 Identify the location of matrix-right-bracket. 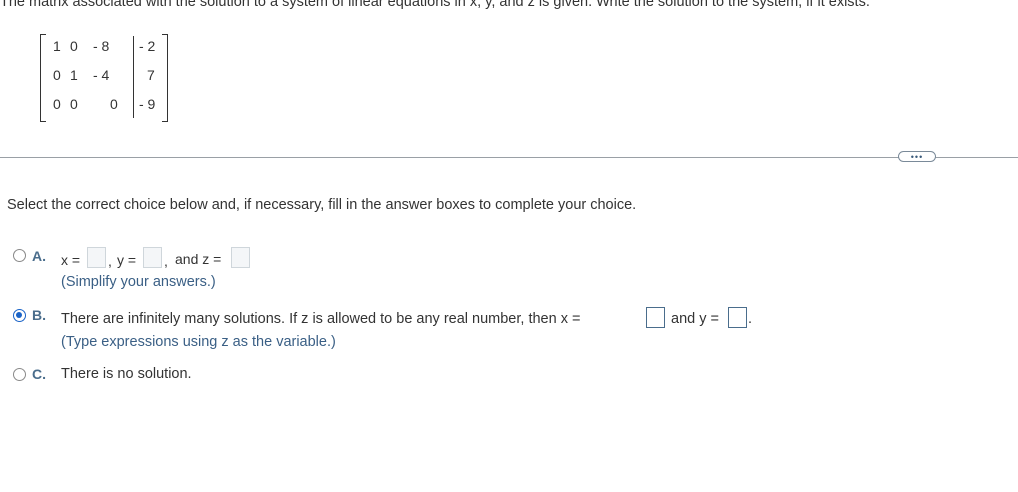
(165, 78).